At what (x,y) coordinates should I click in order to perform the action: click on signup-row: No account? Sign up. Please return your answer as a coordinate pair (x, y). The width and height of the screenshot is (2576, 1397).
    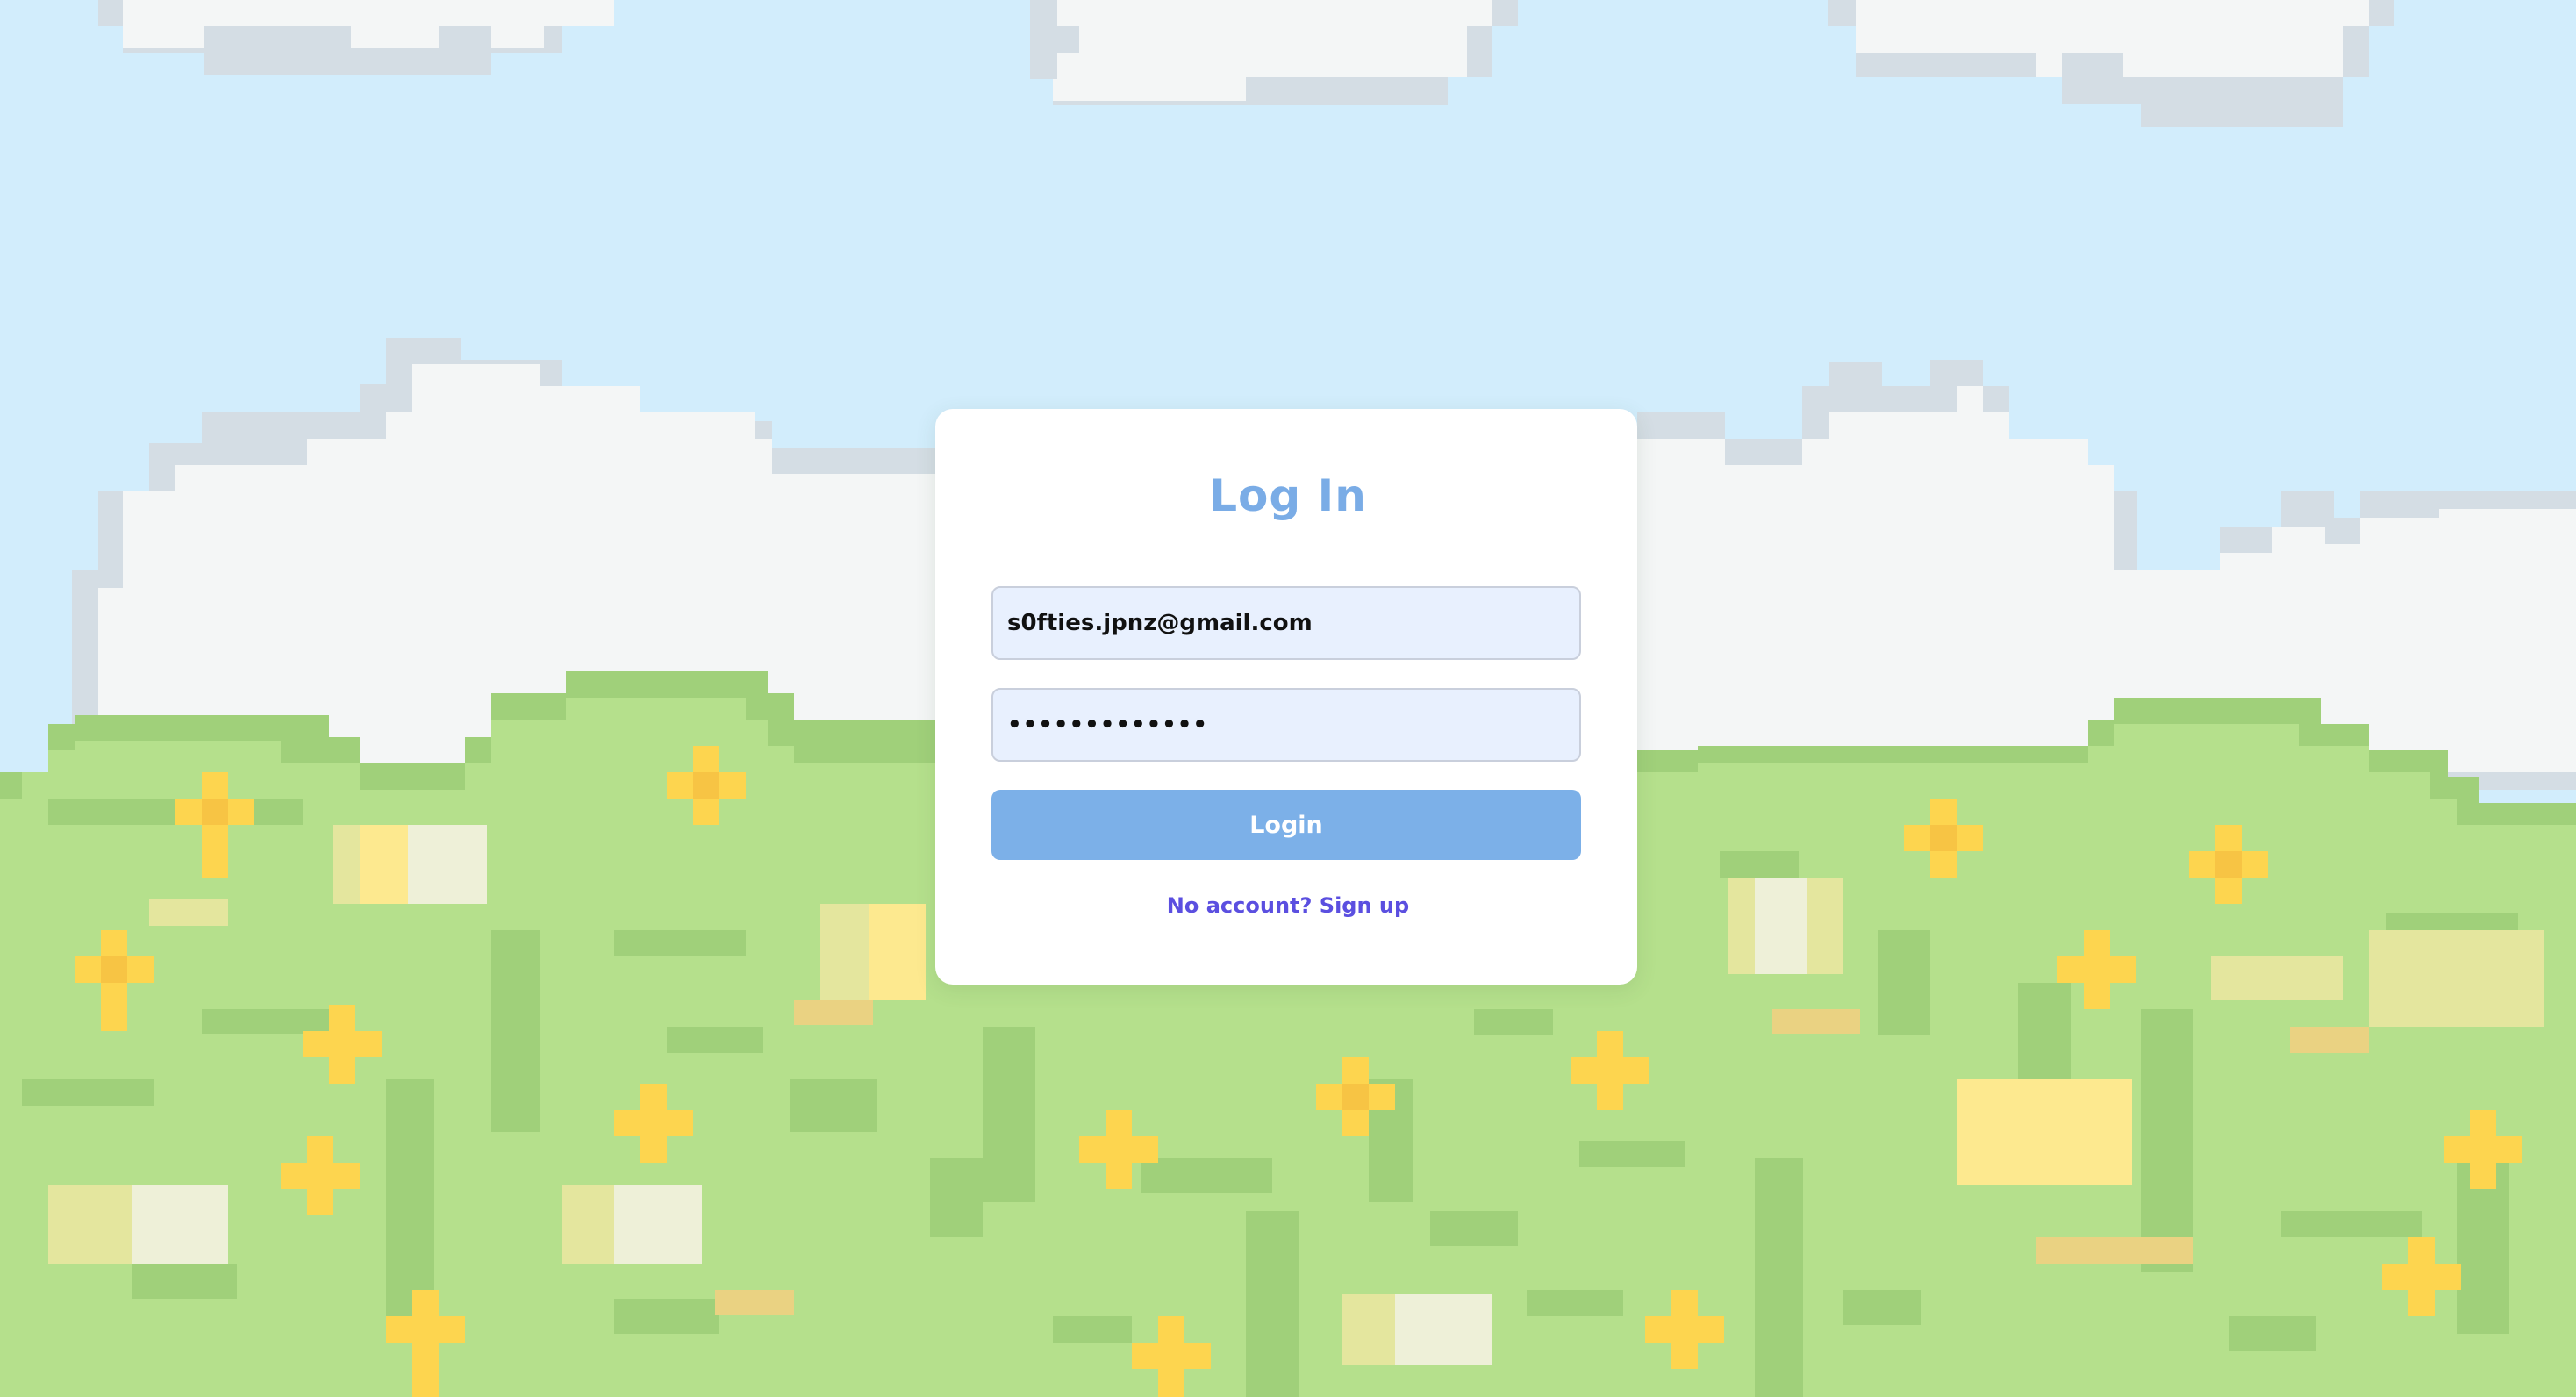
    Looking at the image, I should click on (1288, 905).